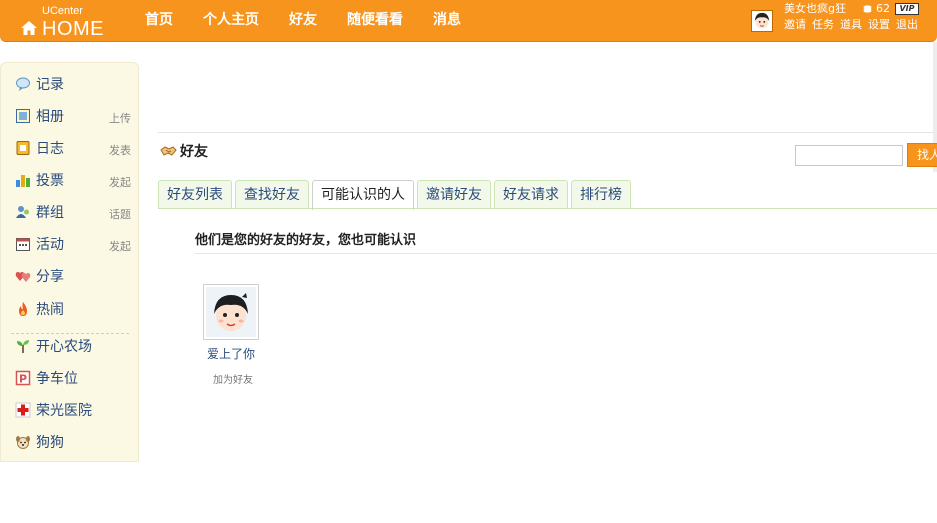 This screenshot has width=937, height=523. What do you see at coordinates (883, 8) in the screenshot?
I see `user-credit: 62` at bounding box center [883, 8].